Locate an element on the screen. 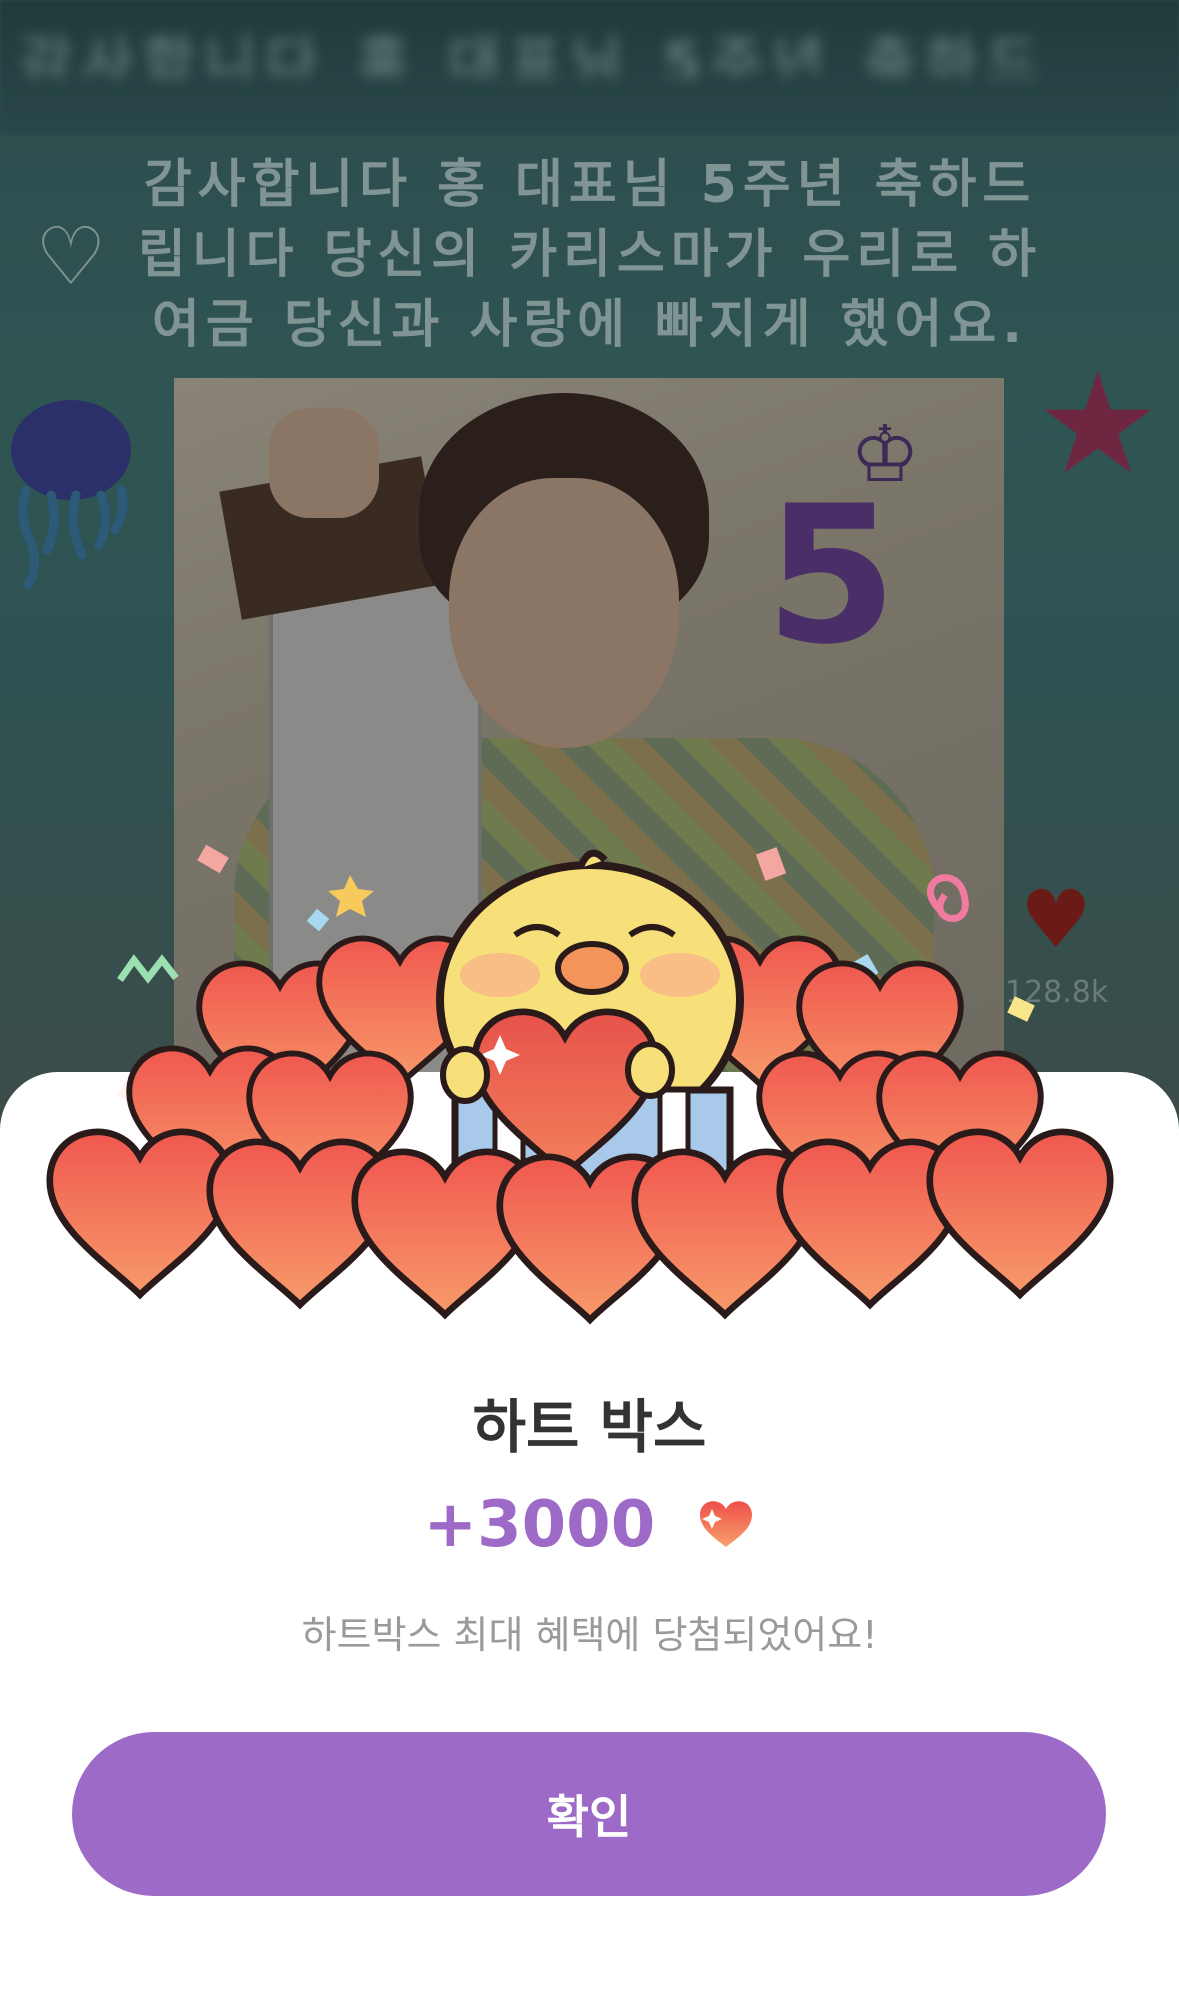 This screenshot has height=2010, width=1179. blurred-header-text: 감사합니다 홍 대표님 5주년 축하드 is located at coordinates (534, 54).